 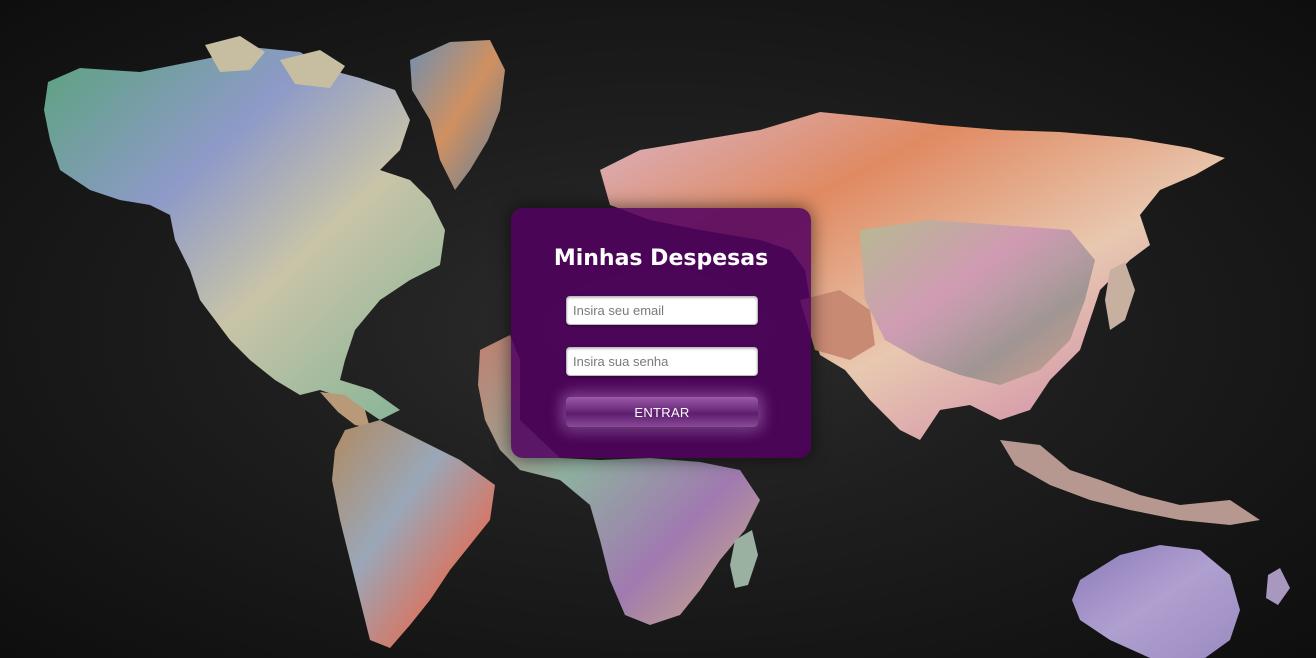 I want to click on enter-button: ENTRAR, so click(x=662, y=412).